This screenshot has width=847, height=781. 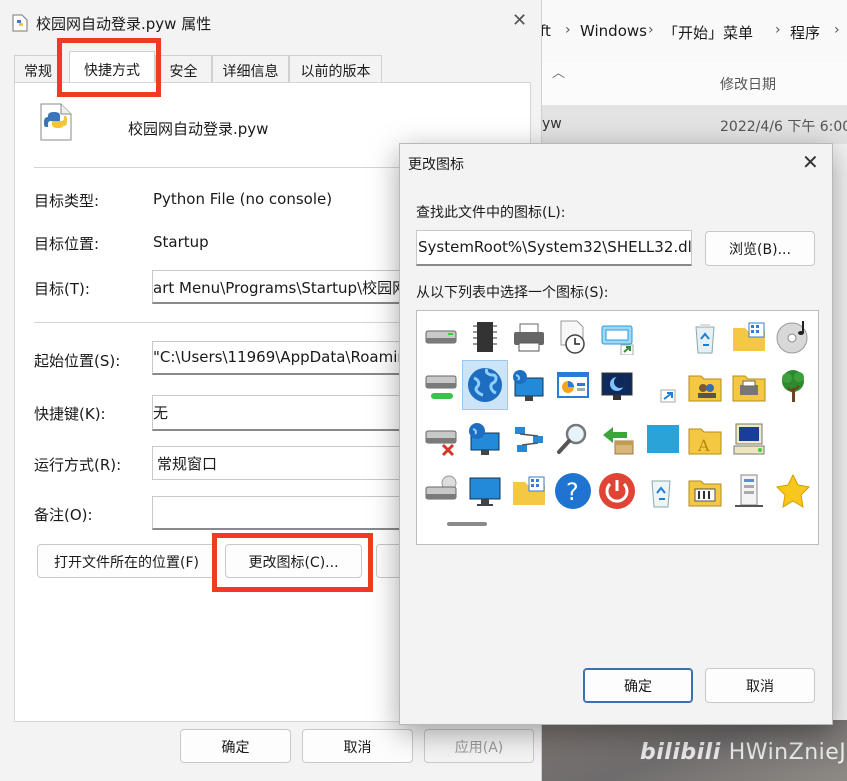 What do you see at coordinates (617, 337) in the screenshot?
I see `window-shortcut-icon` at bounding box center [617, 337].